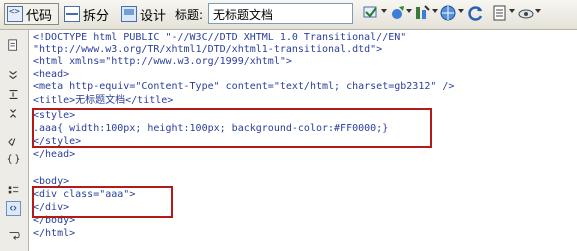 This screenshot has height=251, width=577. I want to click on preview-browser-icon, so click(398, 13).